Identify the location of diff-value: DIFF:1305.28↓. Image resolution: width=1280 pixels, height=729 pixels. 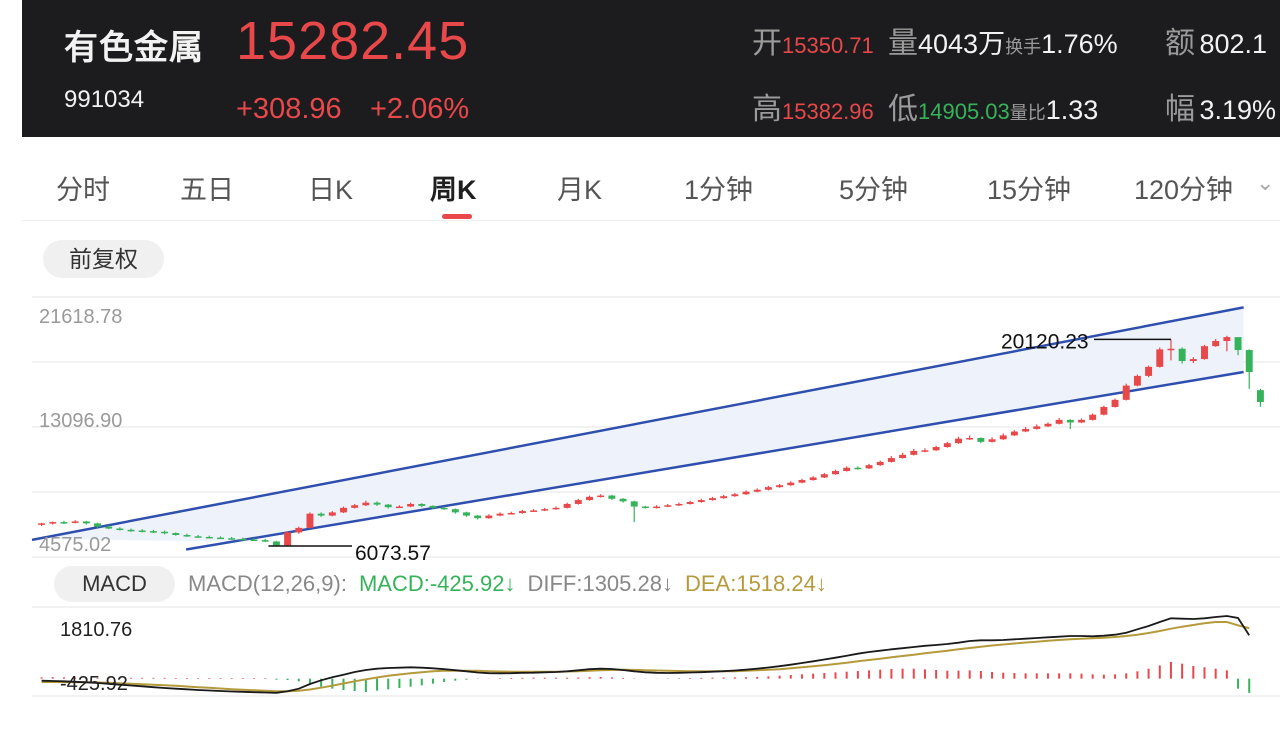
(600, 583).